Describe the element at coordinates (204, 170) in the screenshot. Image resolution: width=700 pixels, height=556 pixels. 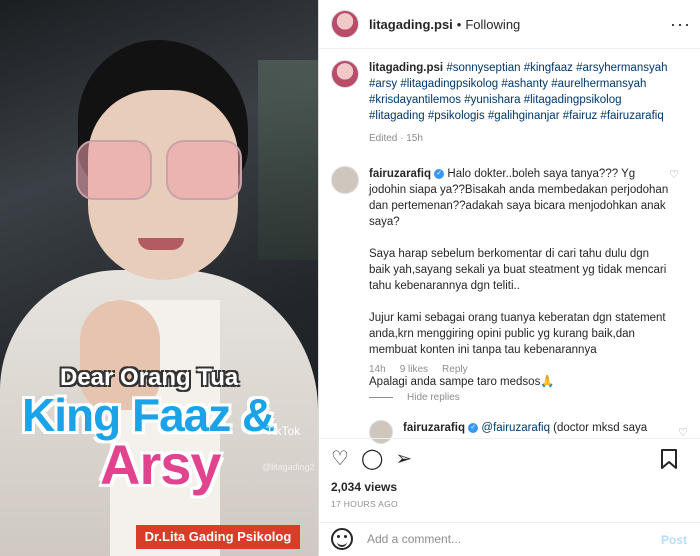
I see `glasses-right-lens` at that location.